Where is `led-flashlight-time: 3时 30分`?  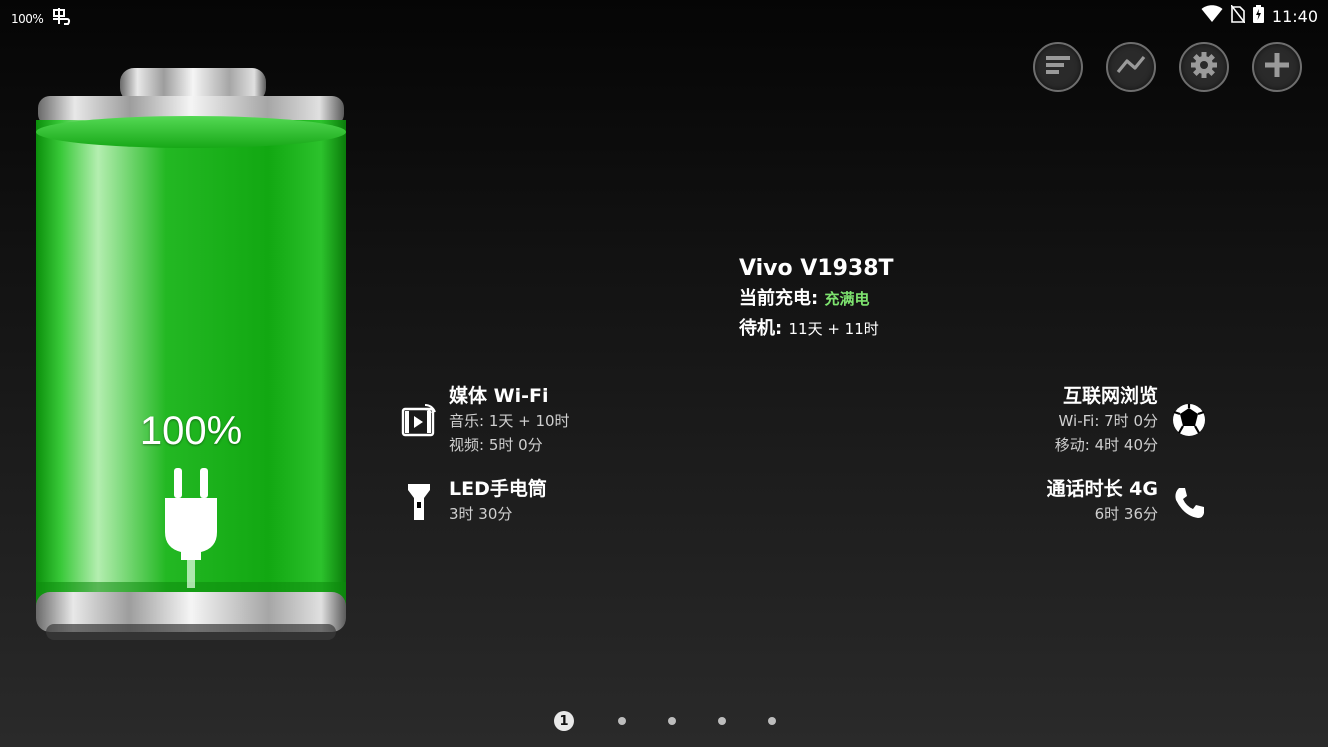 led-flashlight-time: 3时 30分 is located at coordinates (481, 514).